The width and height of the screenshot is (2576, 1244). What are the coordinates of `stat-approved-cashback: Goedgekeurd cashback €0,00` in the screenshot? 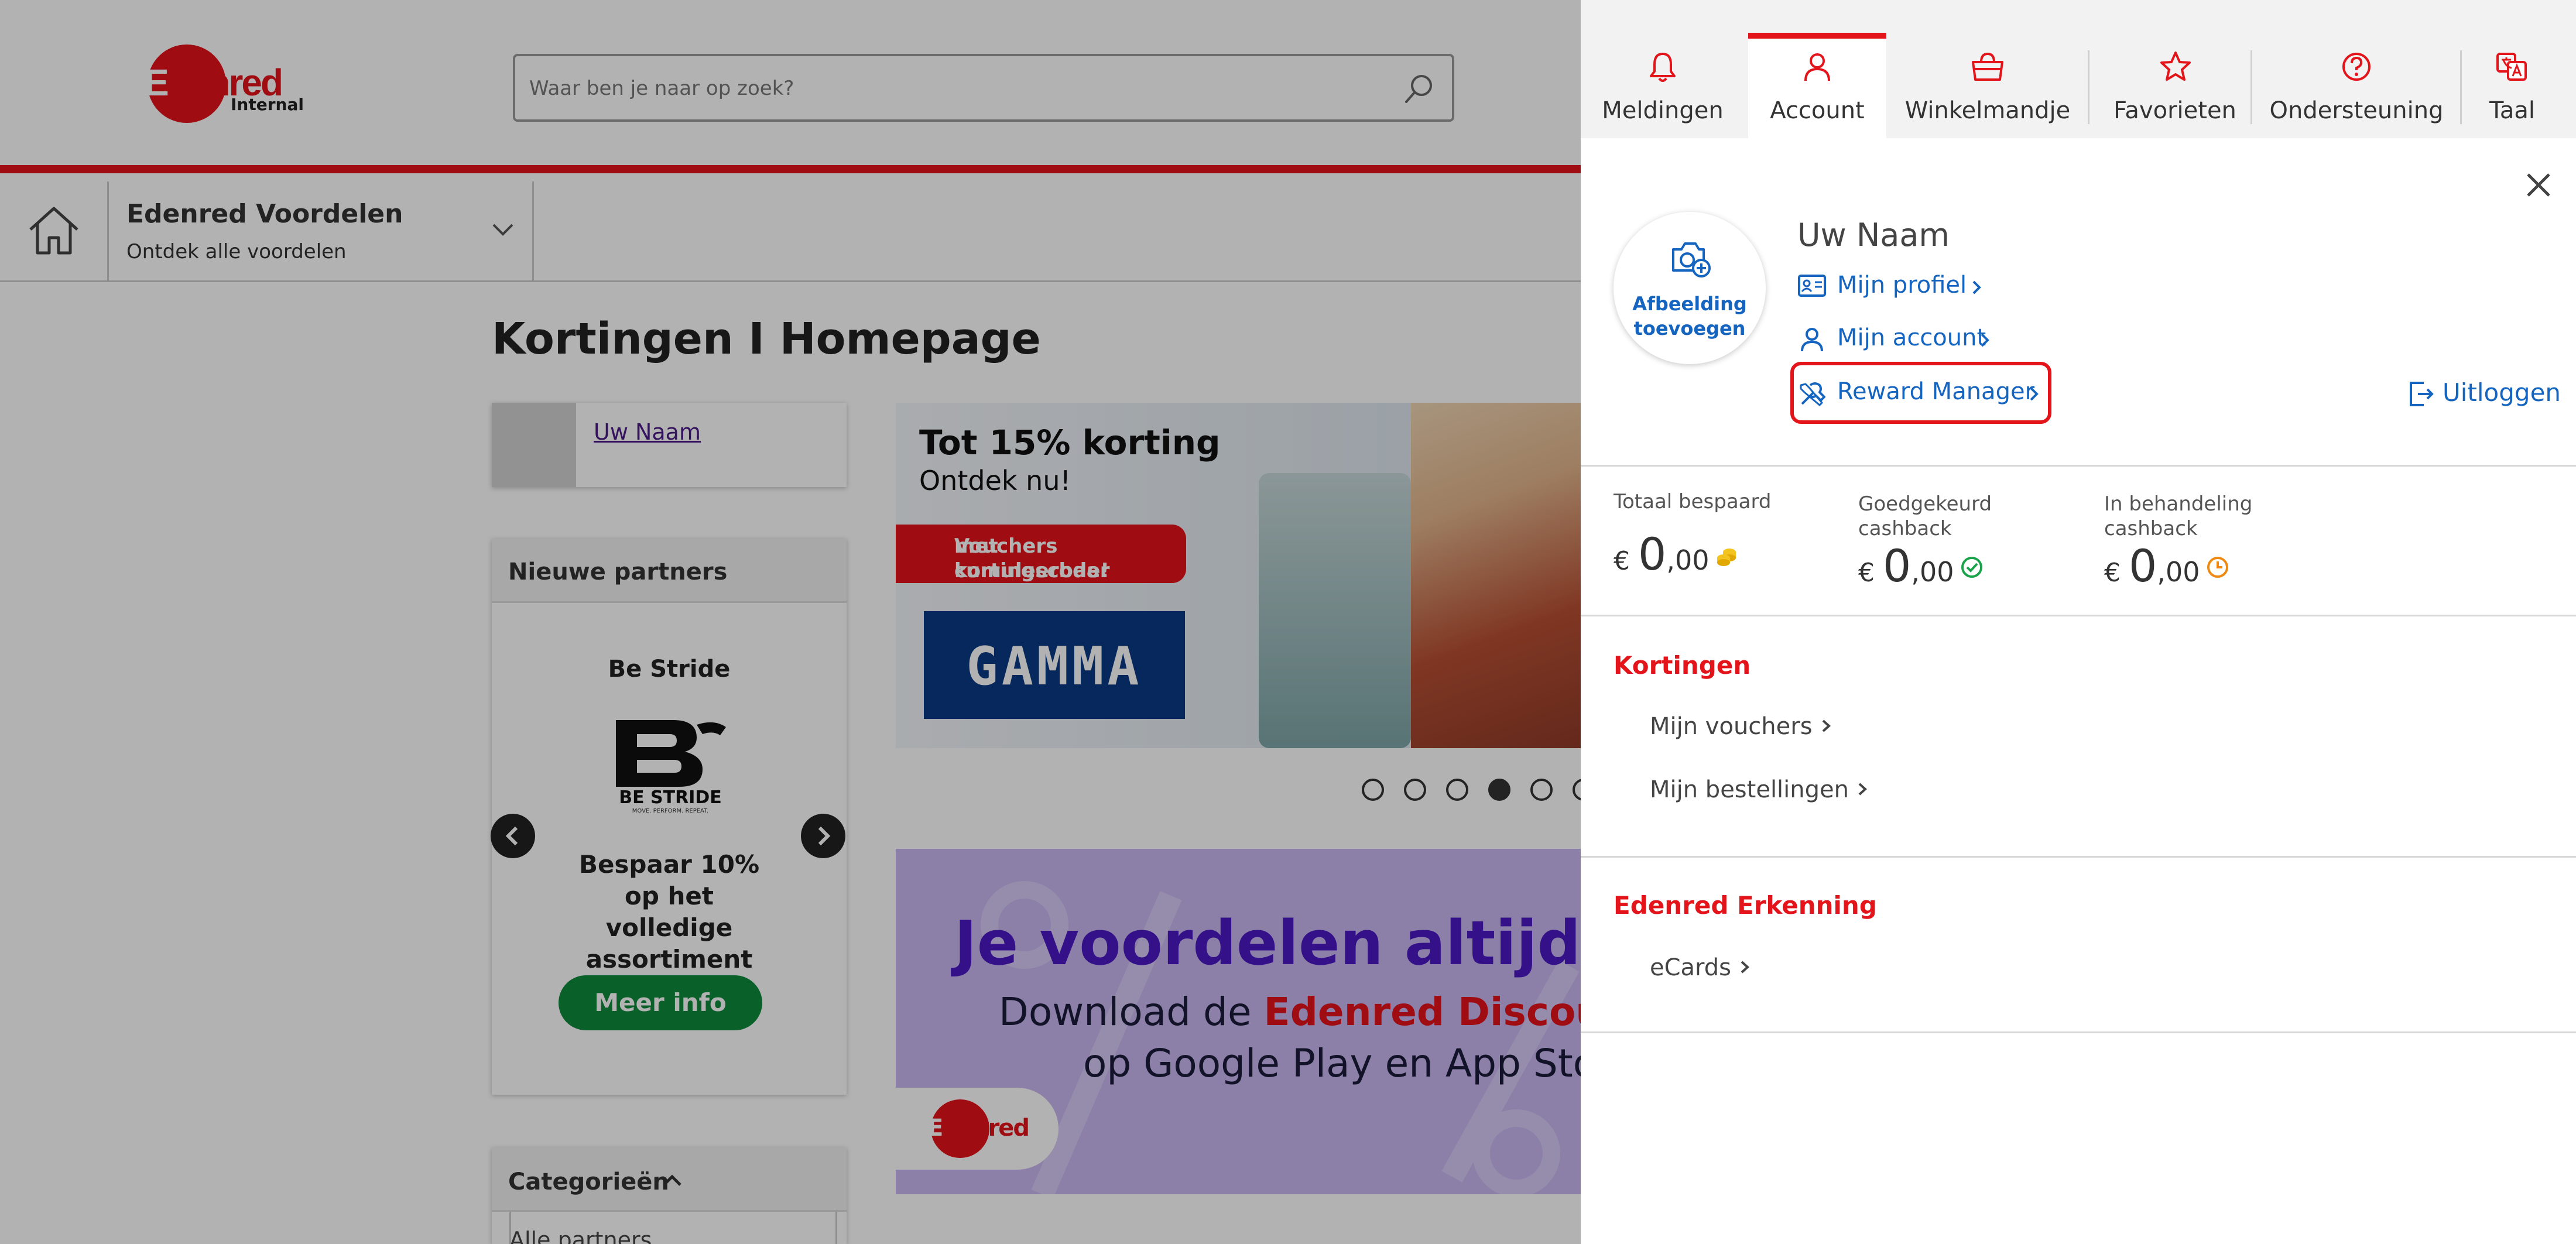 It's located at (1969, 542).